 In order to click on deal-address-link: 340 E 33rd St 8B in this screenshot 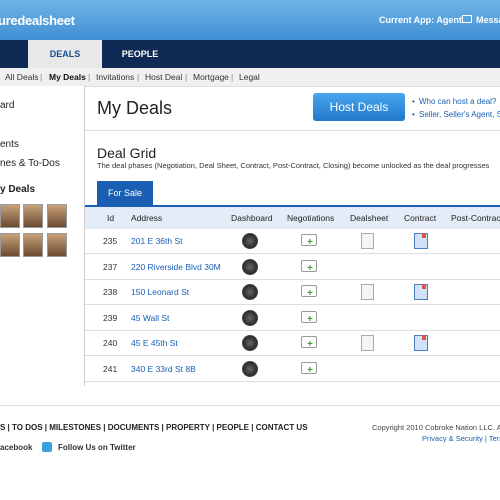, I will do `click(163, 369)`.